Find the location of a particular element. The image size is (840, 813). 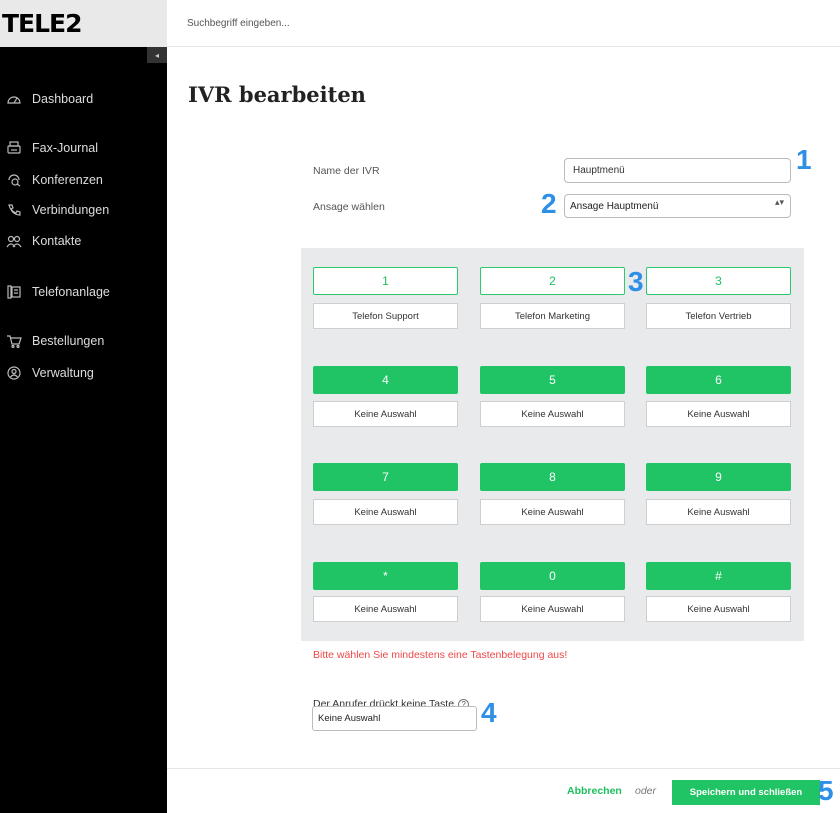

key-7-assignment: Keine Auswahl is located at coordinates (385, 512).